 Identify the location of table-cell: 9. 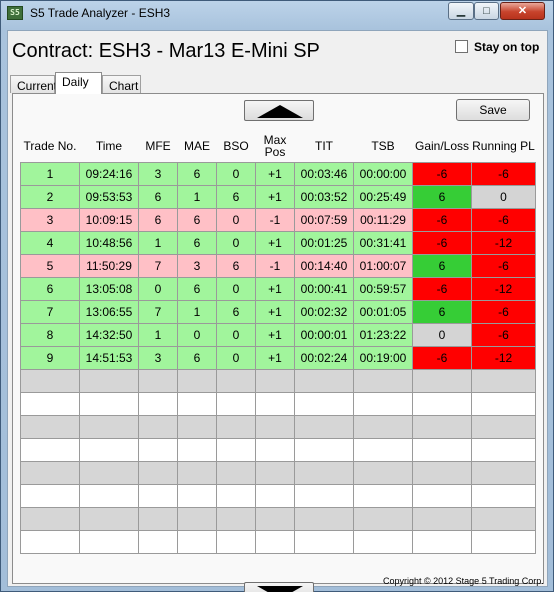
(50, 357).